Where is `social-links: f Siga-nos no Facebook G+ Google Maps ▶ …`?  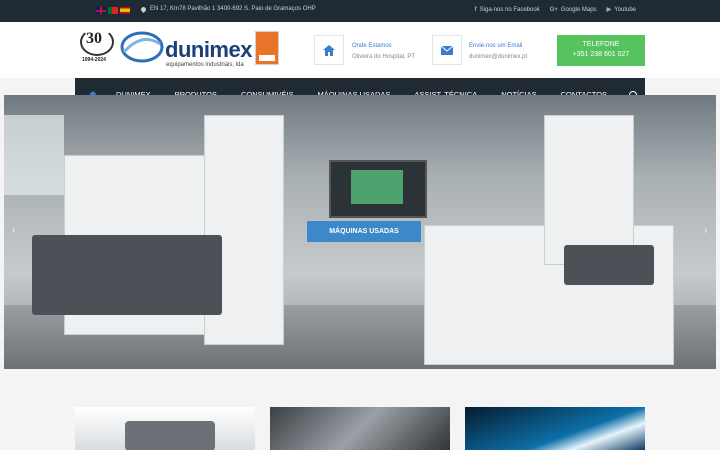
social-links: f Siga-nos no Facebook G+ Google Maps ▶ … is located at coordinates (555, 10).